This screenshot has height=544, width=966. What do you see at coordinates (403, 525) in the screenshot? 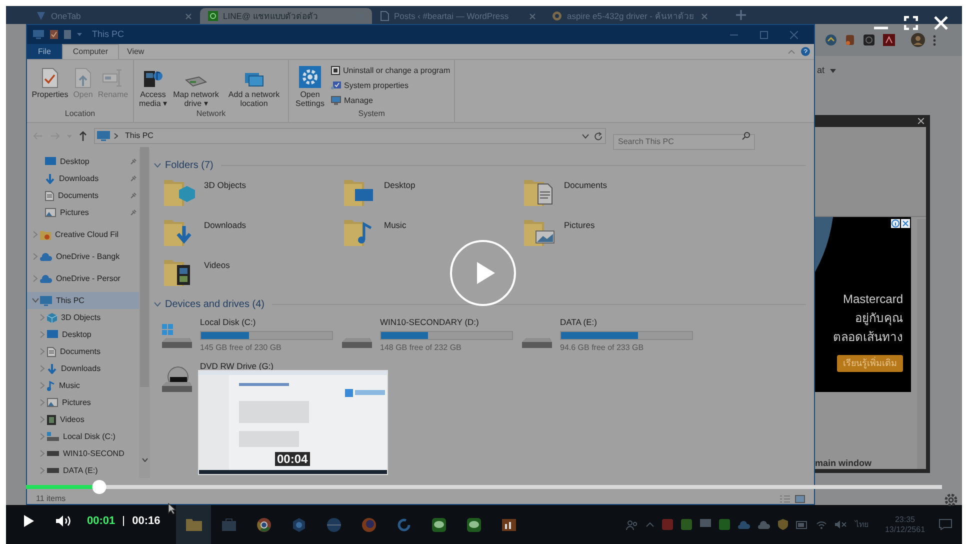
I see `refresh-icon` at bounding box center [403, 525].